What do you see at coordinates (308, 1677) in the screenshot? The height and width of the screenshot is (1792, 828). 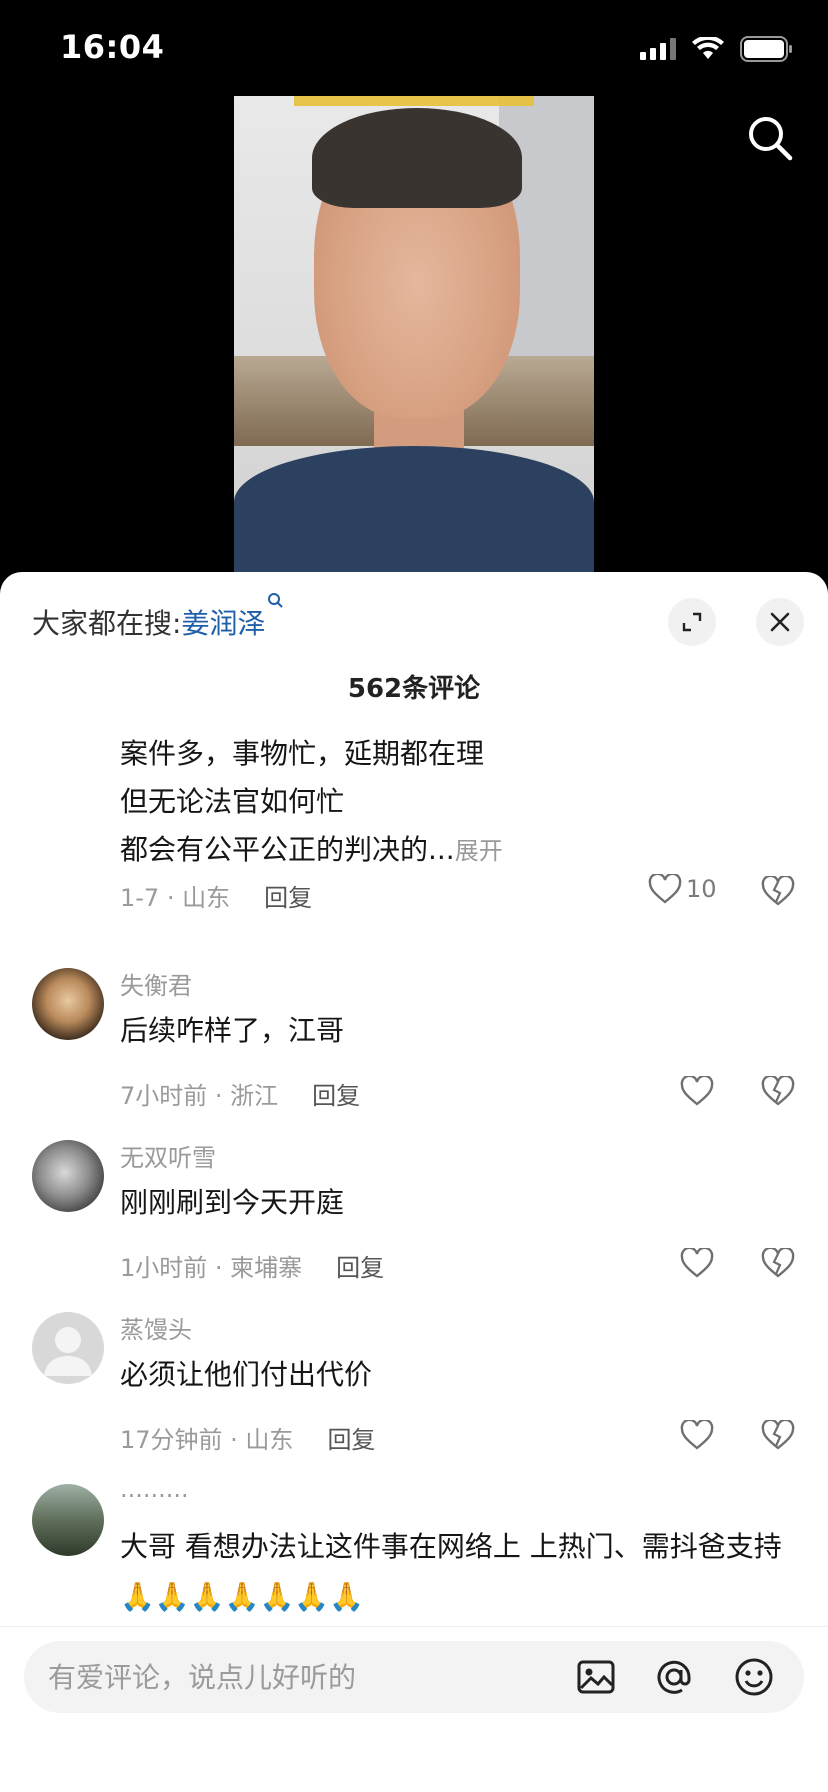 I see `comment-input` at bounding box center [308, 1677].